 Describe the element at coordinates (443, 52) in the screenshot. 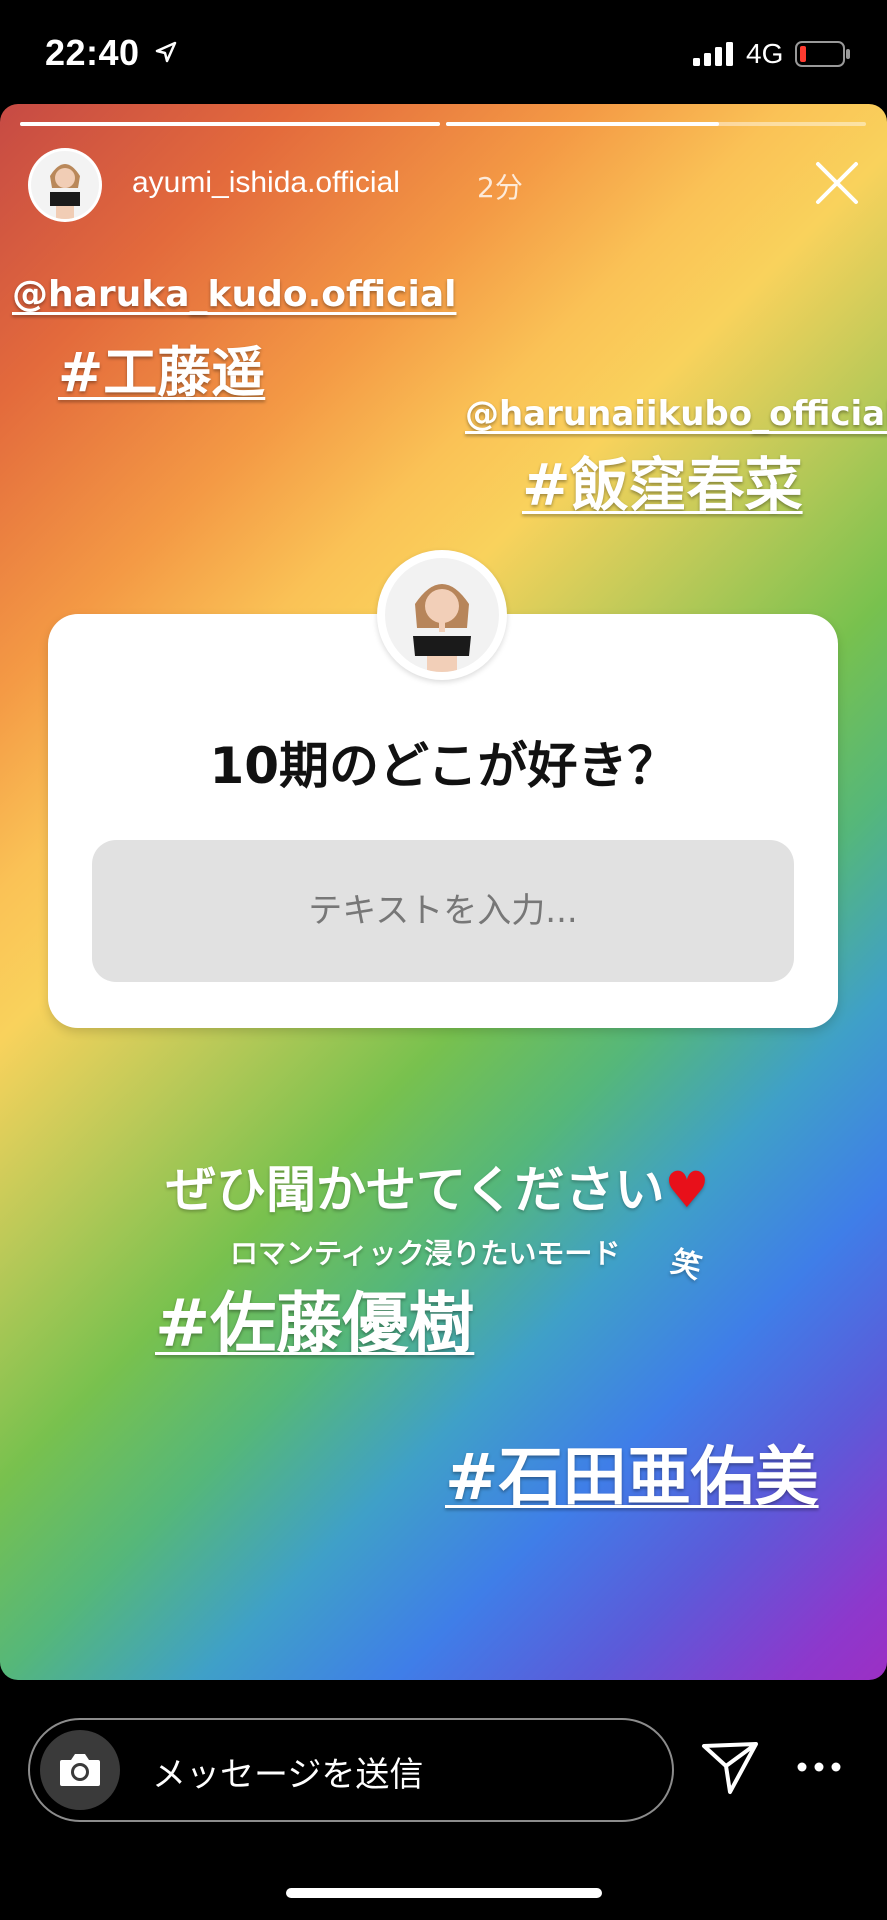

I see `status-bar: 22:40 4G` at that location.